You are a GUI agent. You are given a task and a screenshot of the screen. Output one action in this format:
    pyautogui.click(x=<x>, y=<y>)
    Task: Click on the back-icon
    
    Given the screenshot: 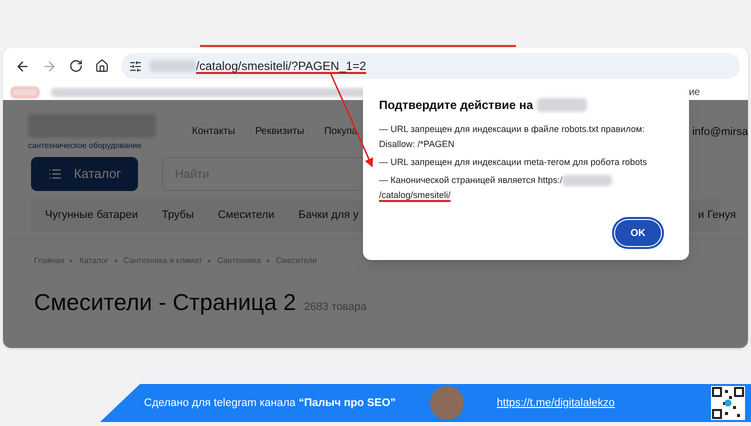 What is the action you would take?
    pyautogui.click(x=22, y=66)
    